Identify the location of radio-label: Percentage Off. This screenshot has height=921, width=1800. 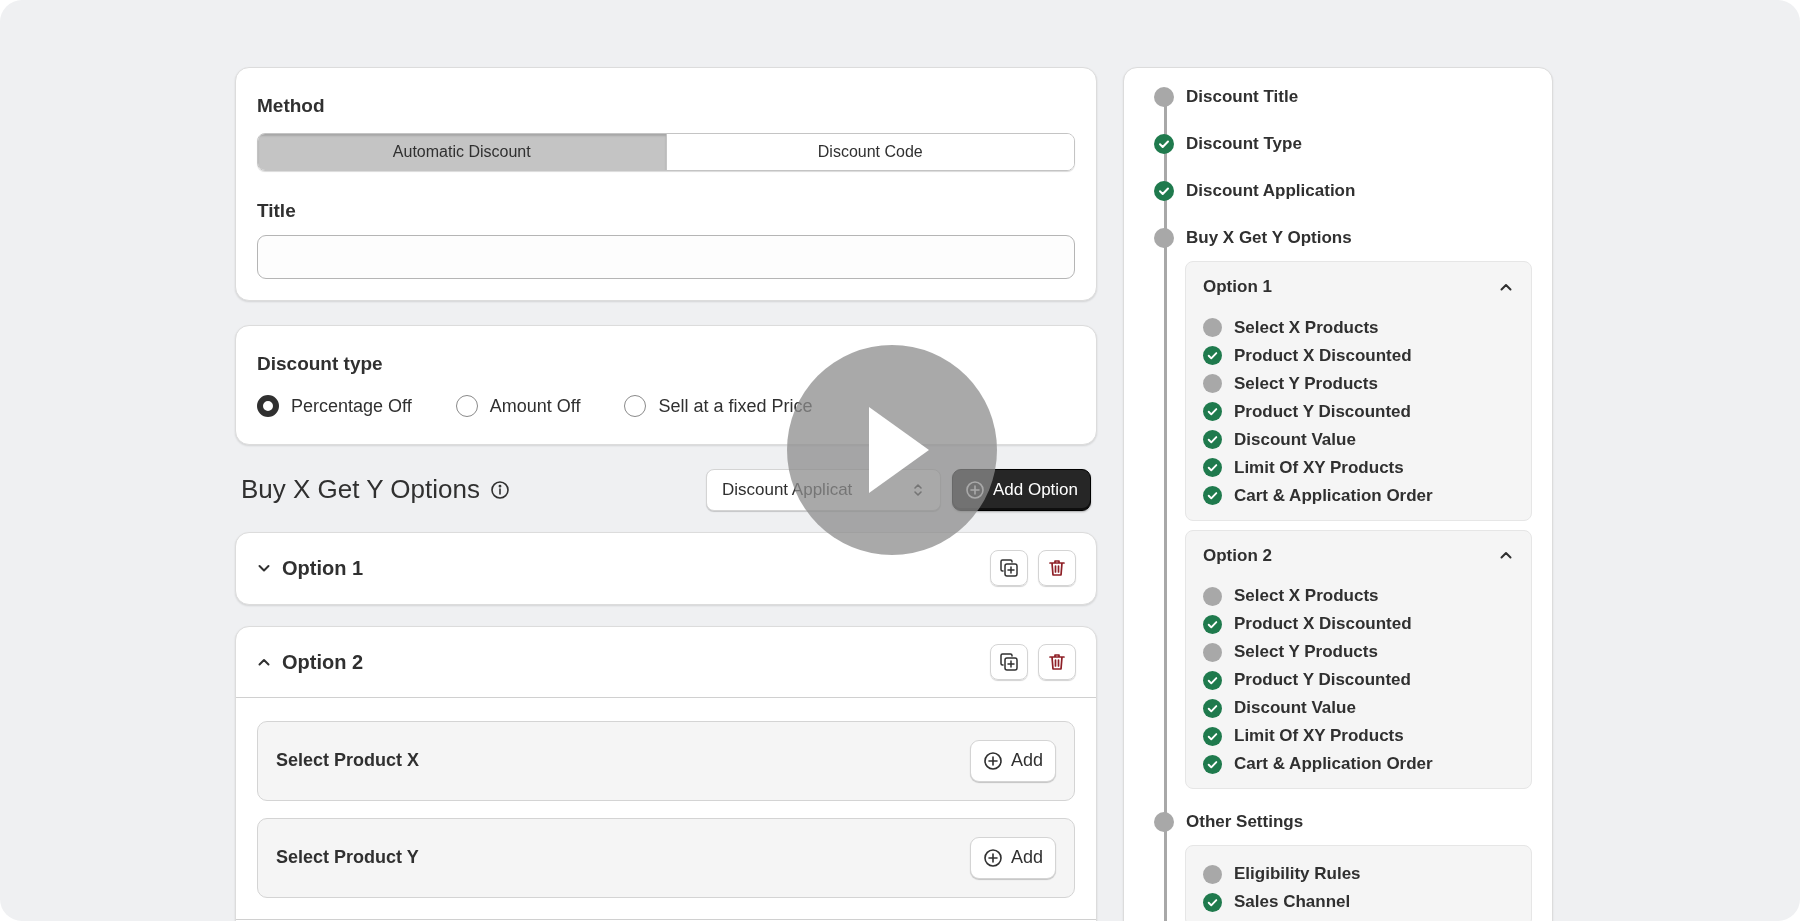
(351, 406).